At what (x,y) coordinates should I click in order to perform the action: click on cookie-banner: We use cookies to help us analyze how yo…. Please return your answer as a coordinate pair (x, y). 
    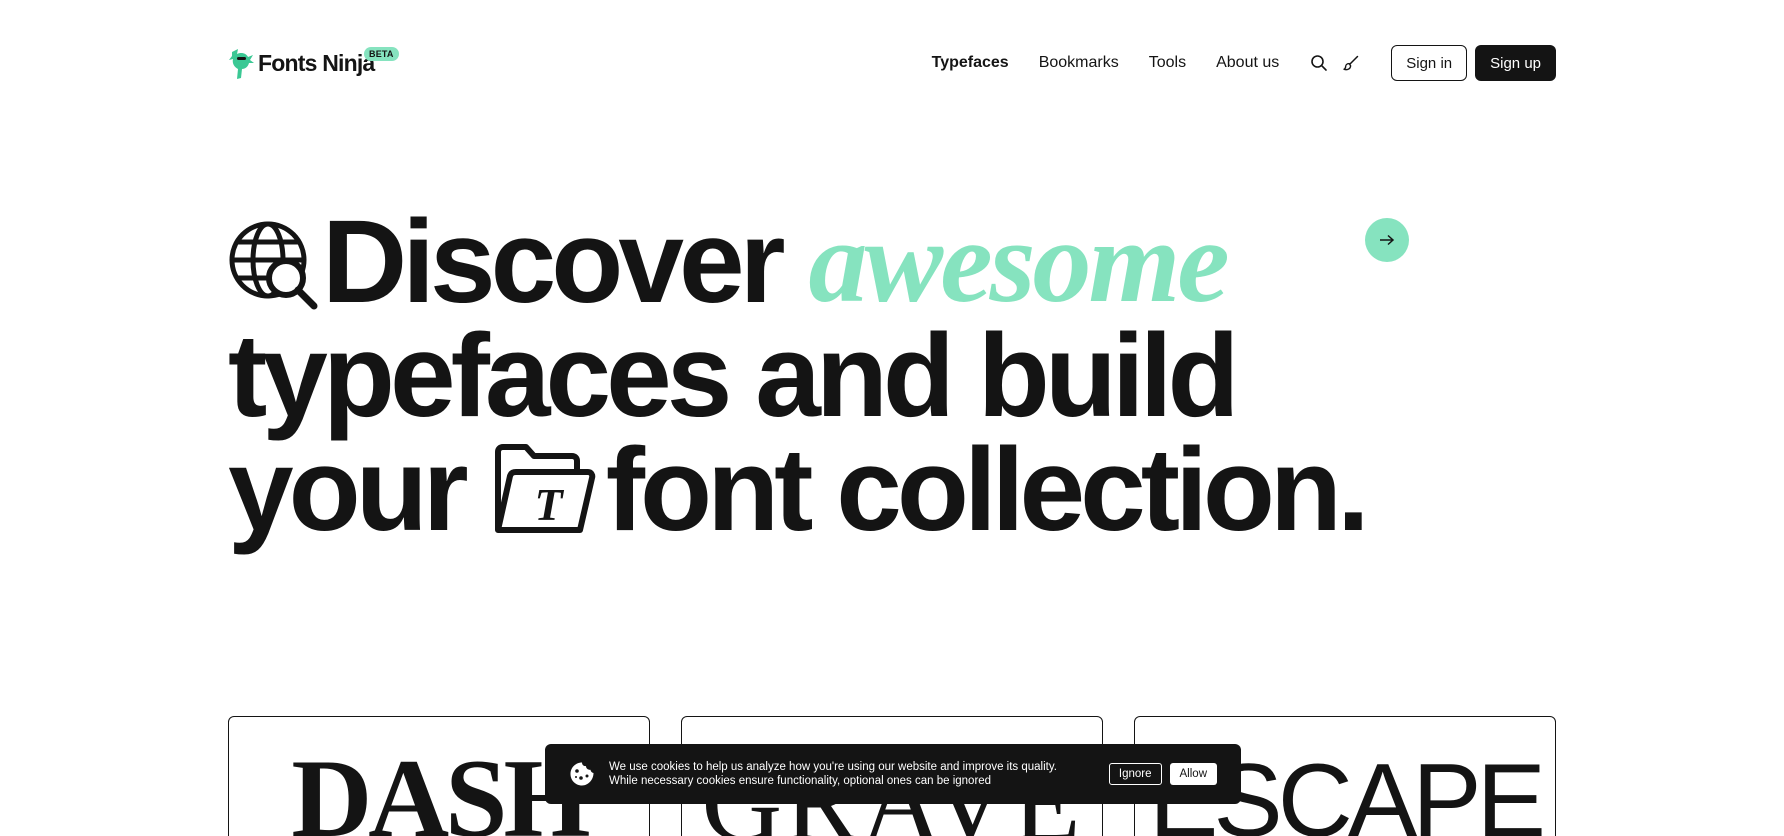
    Looking at the image, I should click on (893, 774).